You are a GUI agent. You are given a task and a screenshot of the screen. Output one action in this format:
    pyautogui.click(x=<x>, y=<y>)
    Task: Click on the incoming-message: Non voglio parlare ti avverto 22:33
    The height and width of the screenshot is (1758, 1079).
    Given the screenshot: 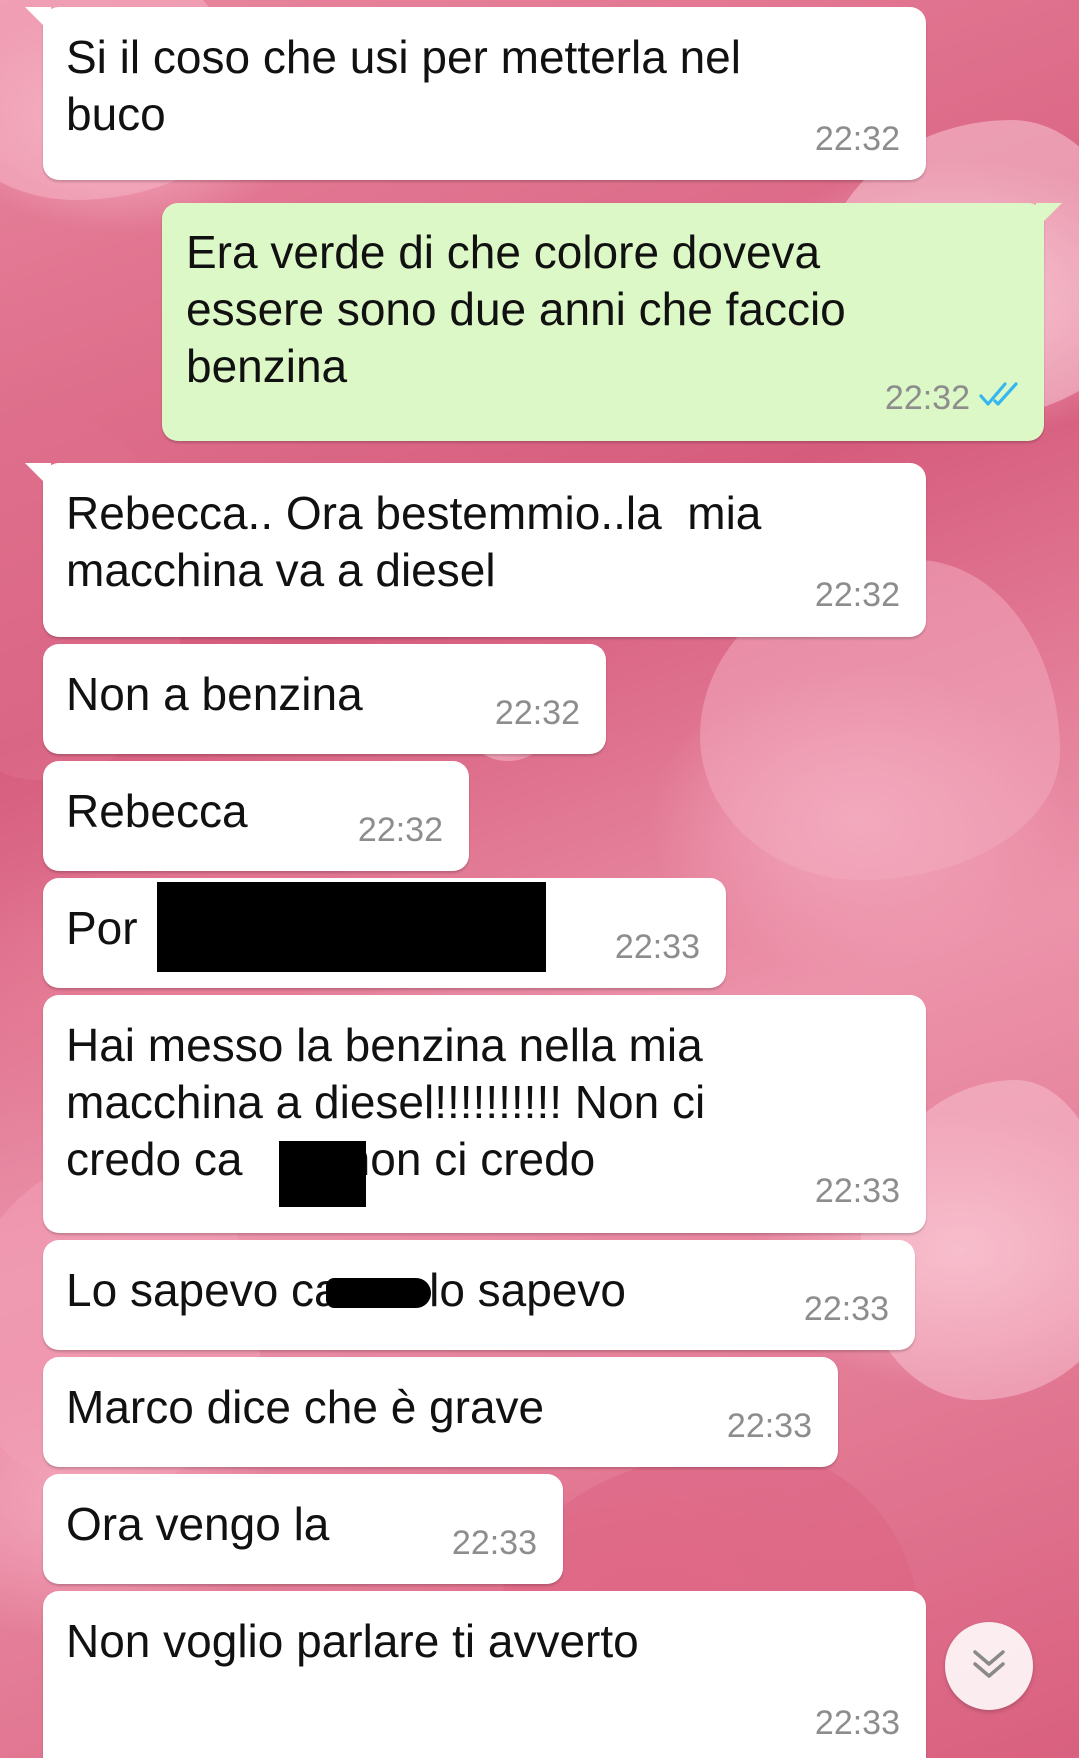 What is the action you would take?
    pyautogui.click(x=484, y=1674)
    